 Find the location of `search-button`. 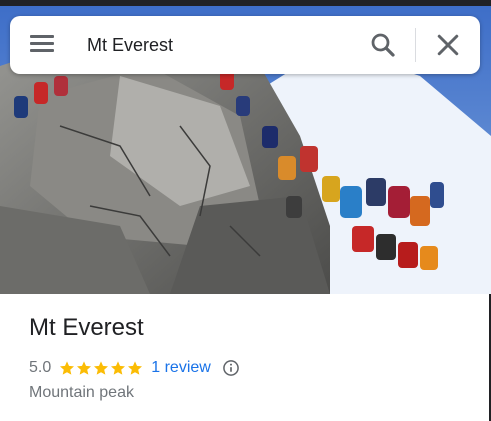

search-button is located at coordinates (383, 45).